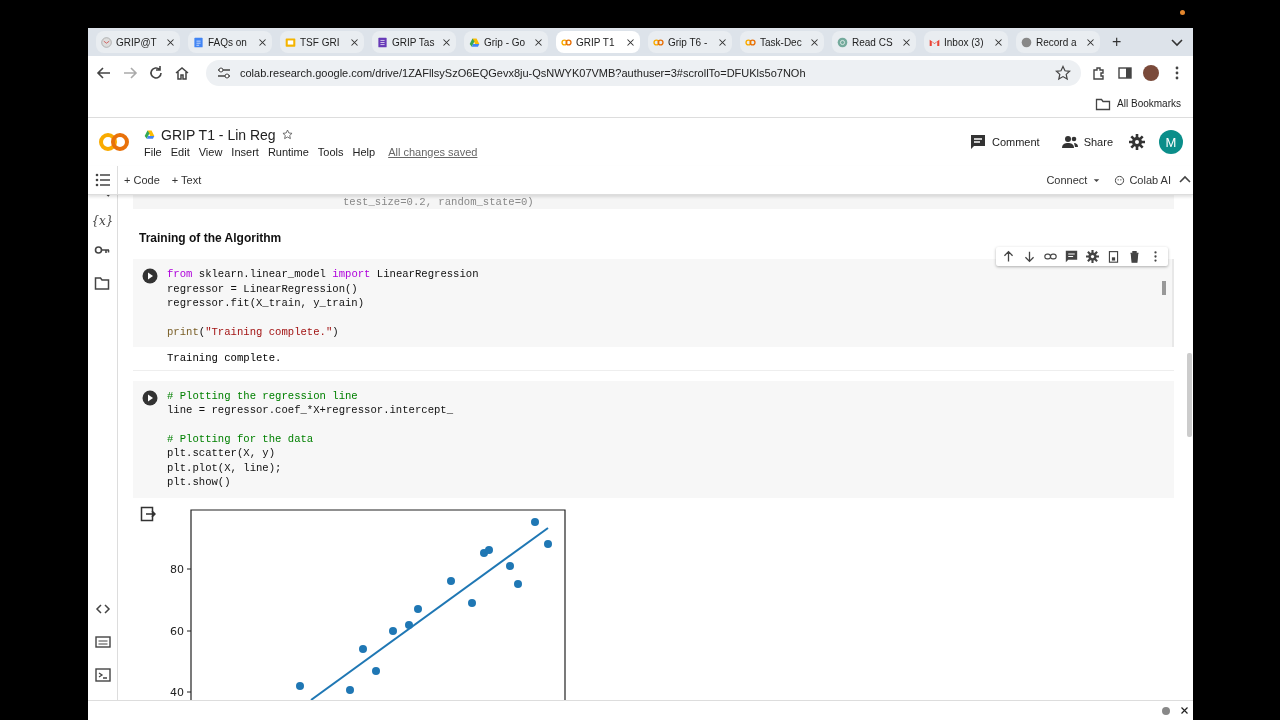  What do you see at coordinates (382, 42) in the screenshot?
I see `form-icon` at bounding box center [382, 42].